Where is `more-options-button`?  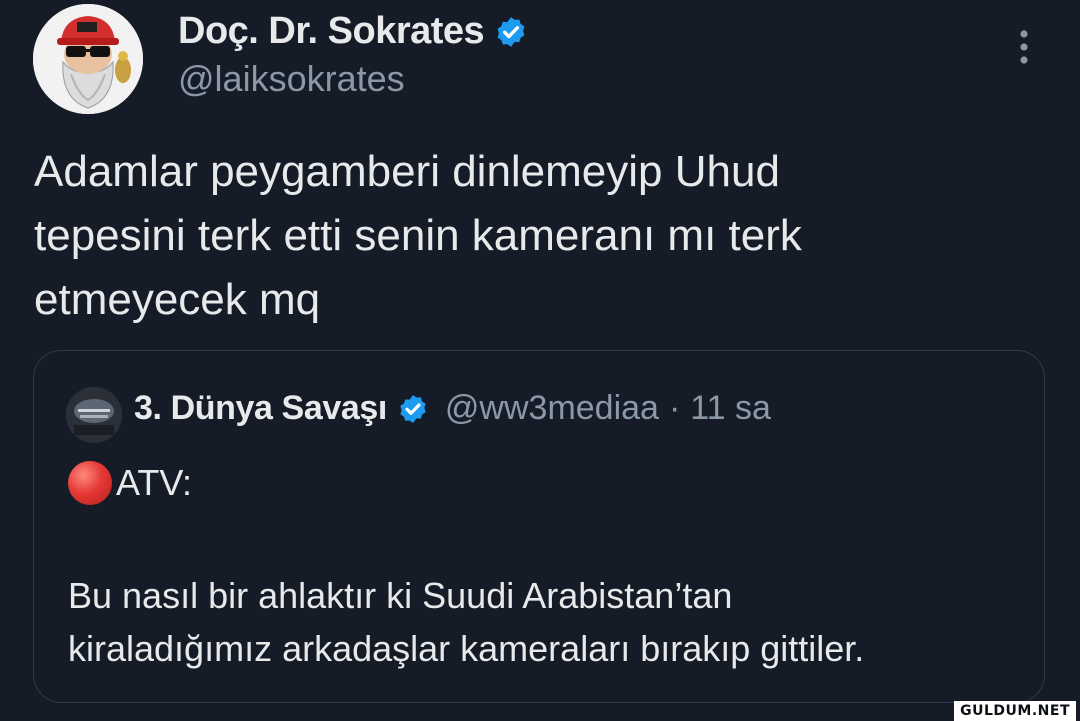
more-options-button is located at coordinates (1024, 48).